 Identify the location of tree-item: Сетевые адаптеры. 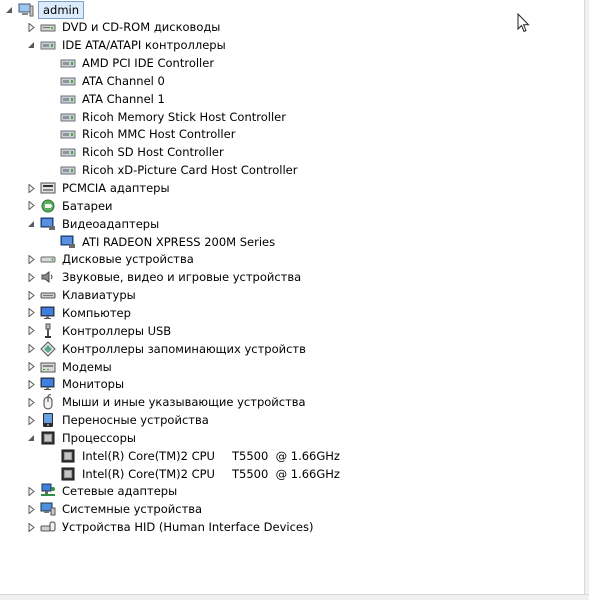
(102, 491).